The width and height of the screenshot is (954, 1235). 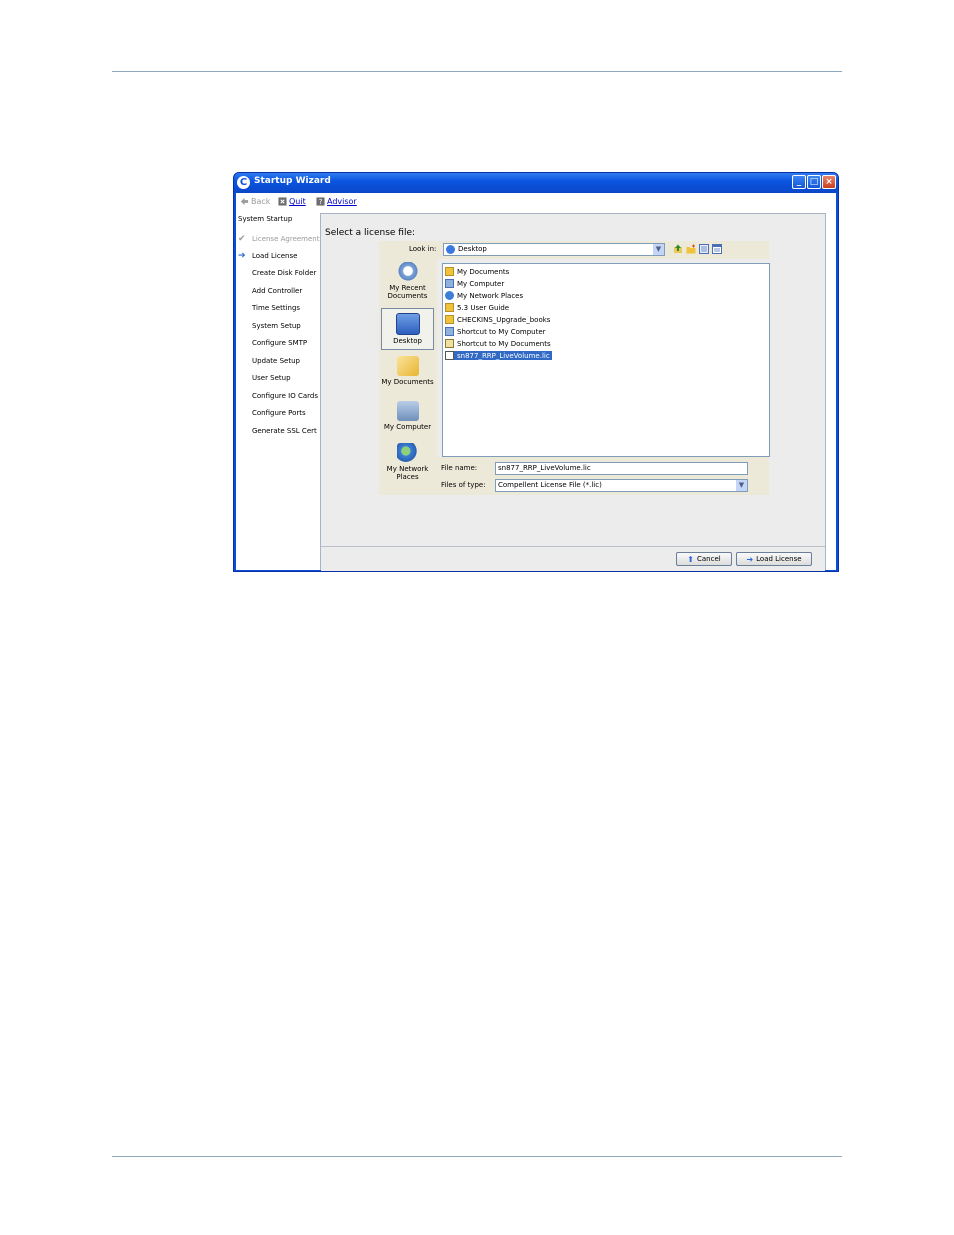 What do you see at coordinates (501, 331) in the screenshot?
I see `file-name: Shortcut to My Computer` at bounding box center [501, 331].